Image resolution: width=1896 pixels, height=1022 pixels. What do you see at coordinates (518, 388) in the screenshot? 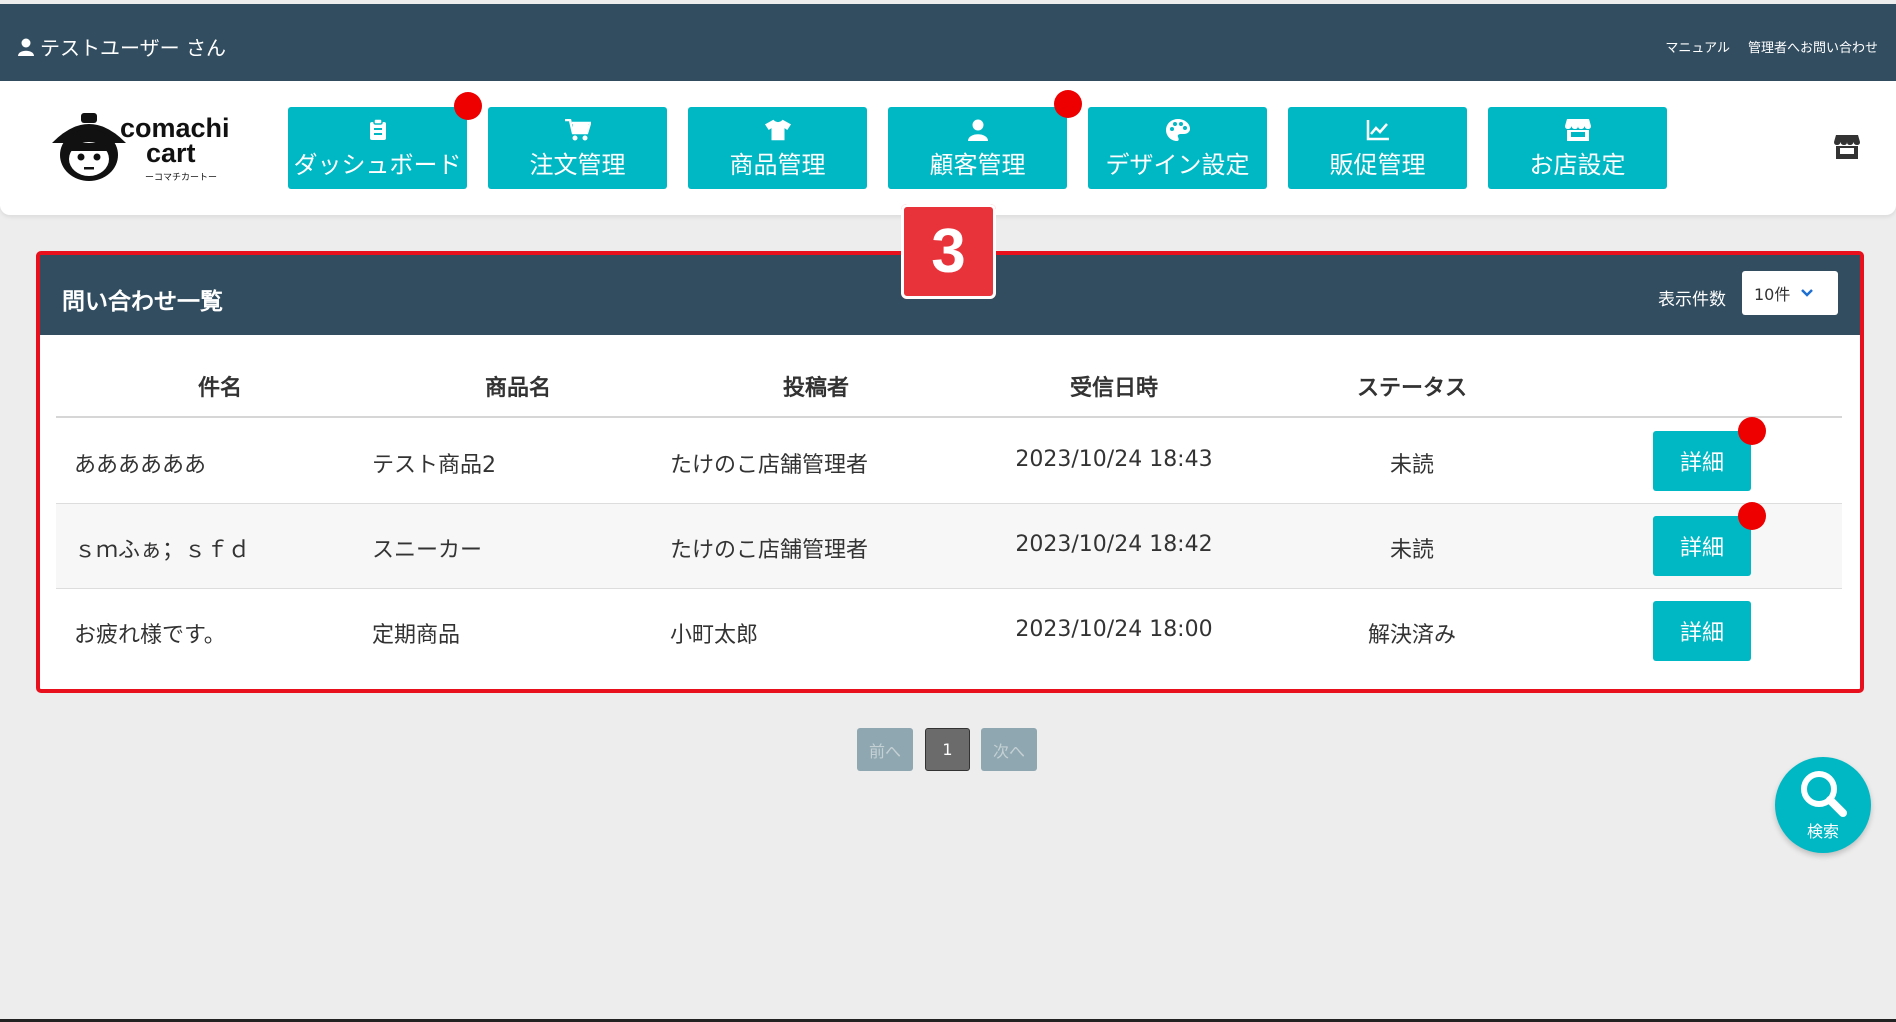
I see `header-product: 商品名` at bounding box center [518, 388].